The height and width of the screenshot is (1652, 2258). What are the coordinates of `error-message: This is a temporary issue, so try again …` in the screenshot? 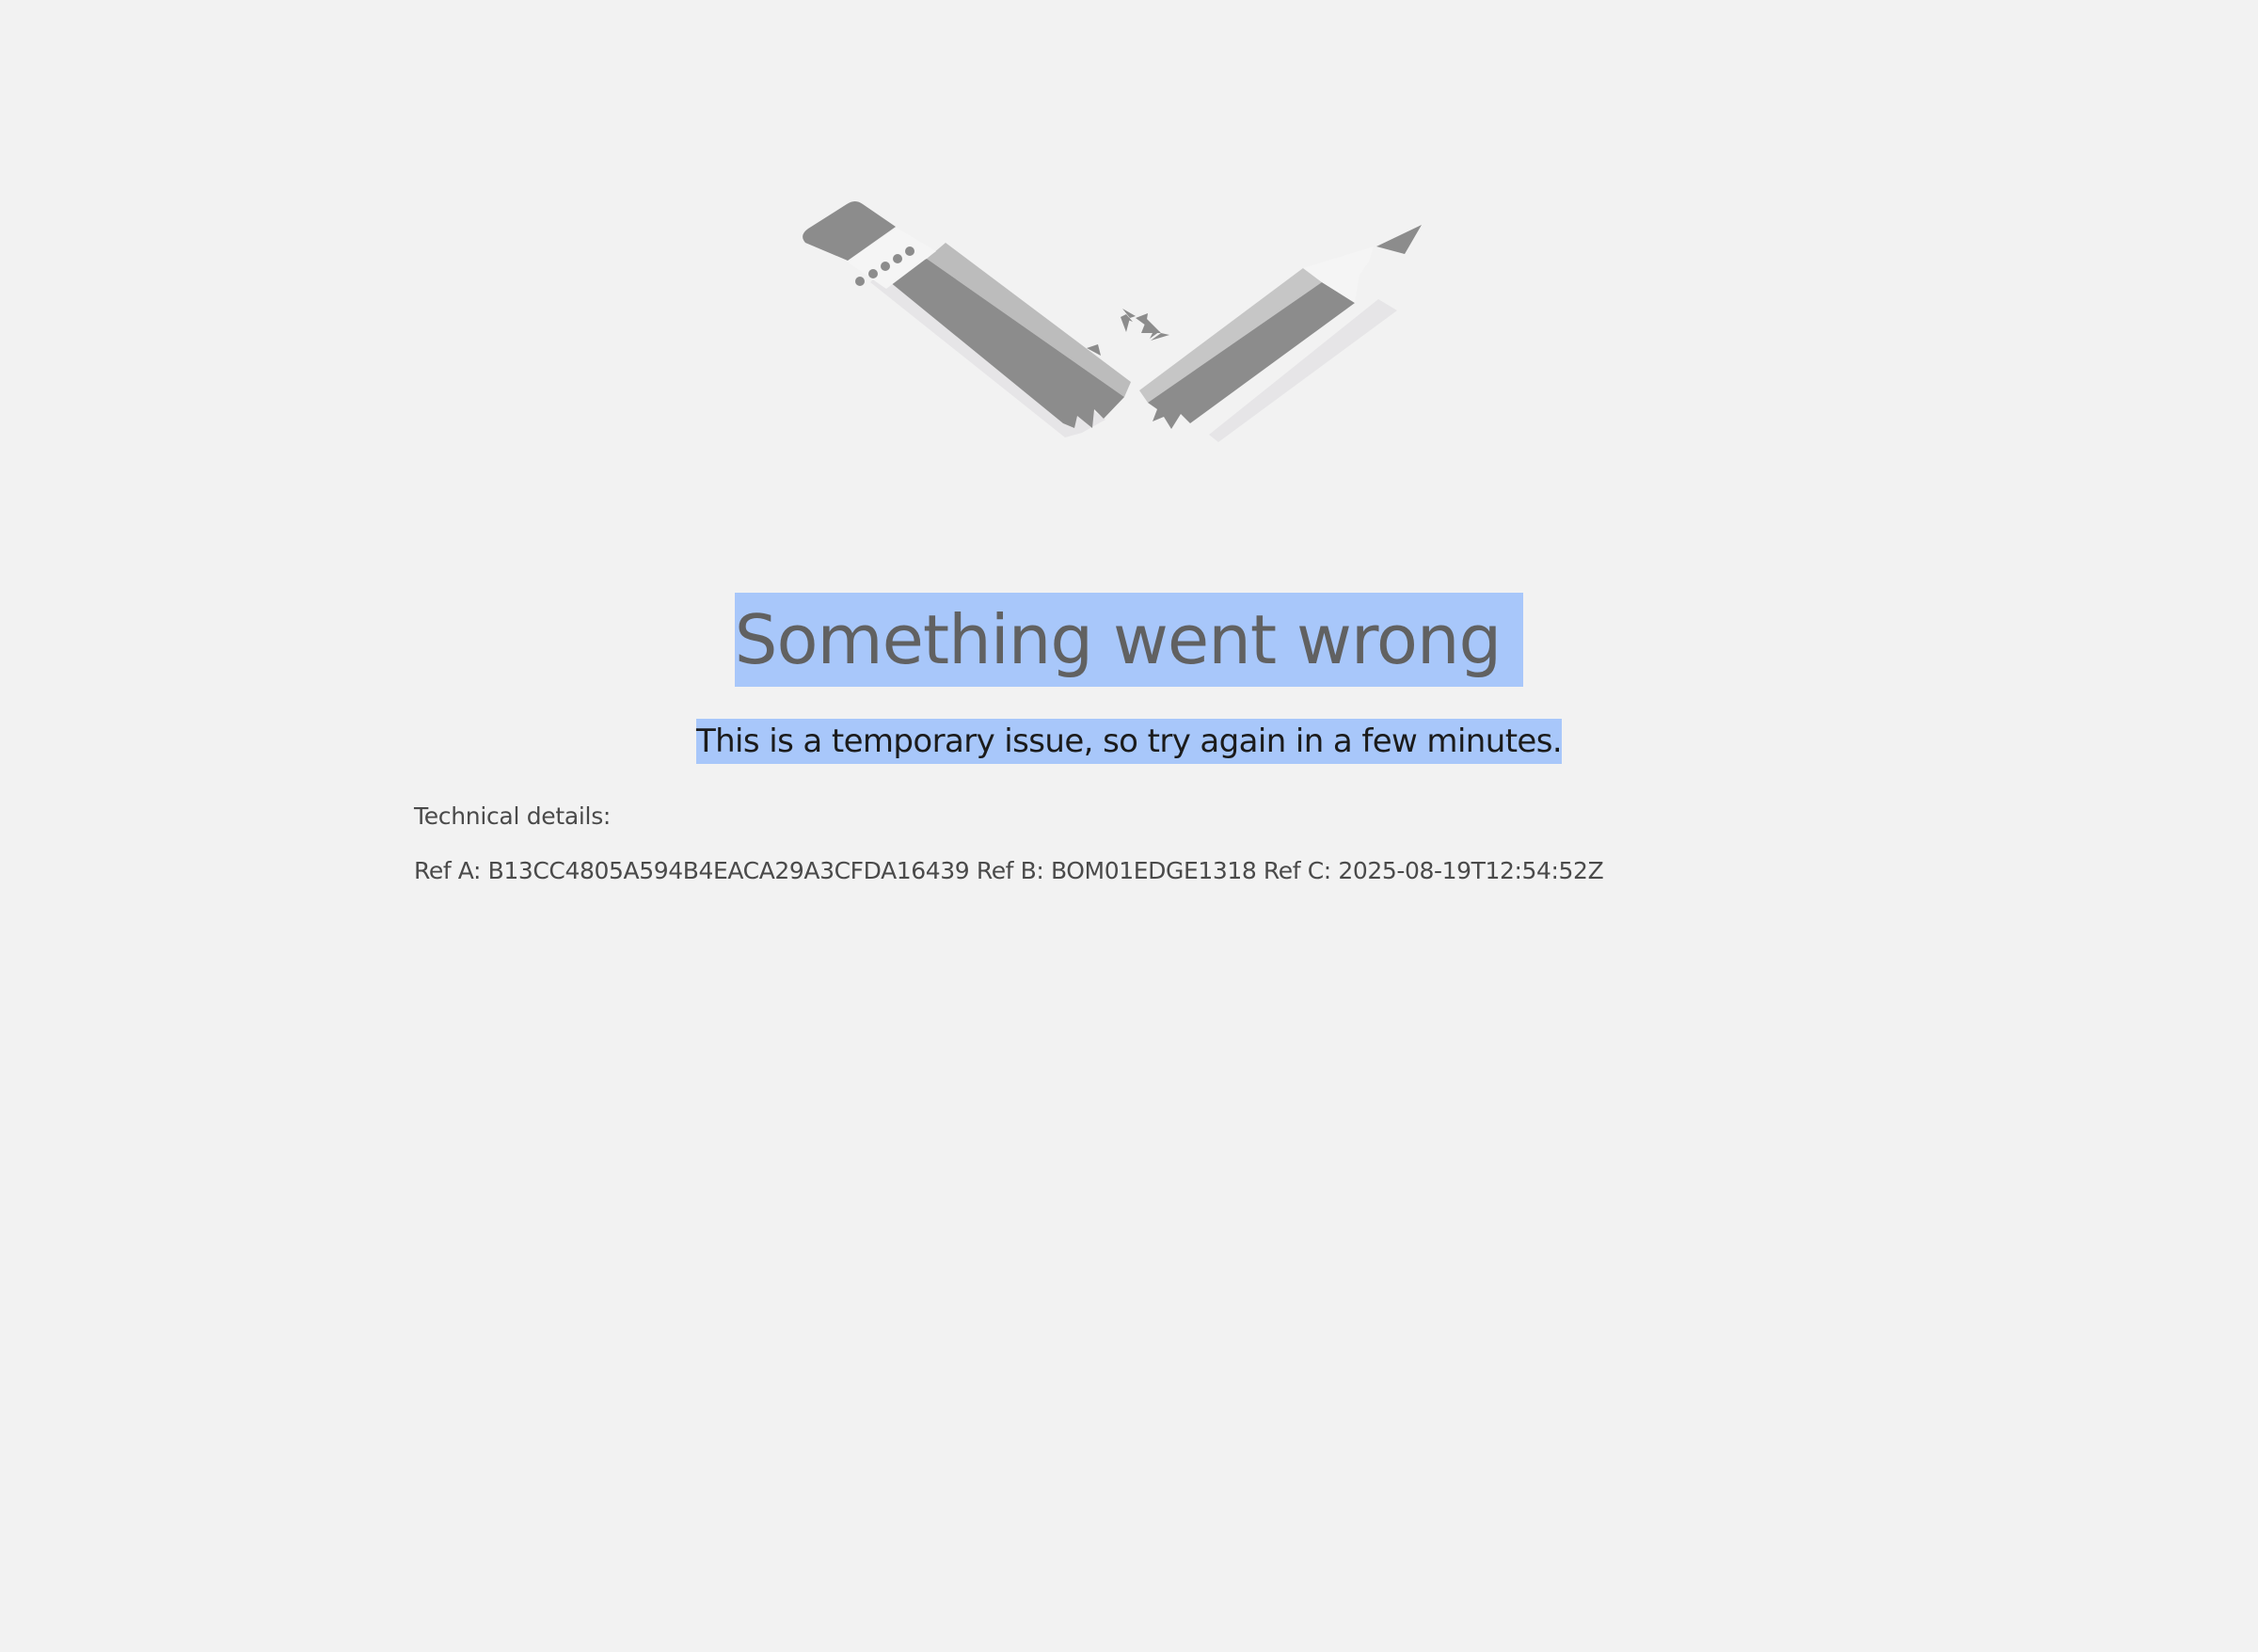 It's located at (1129, 741).